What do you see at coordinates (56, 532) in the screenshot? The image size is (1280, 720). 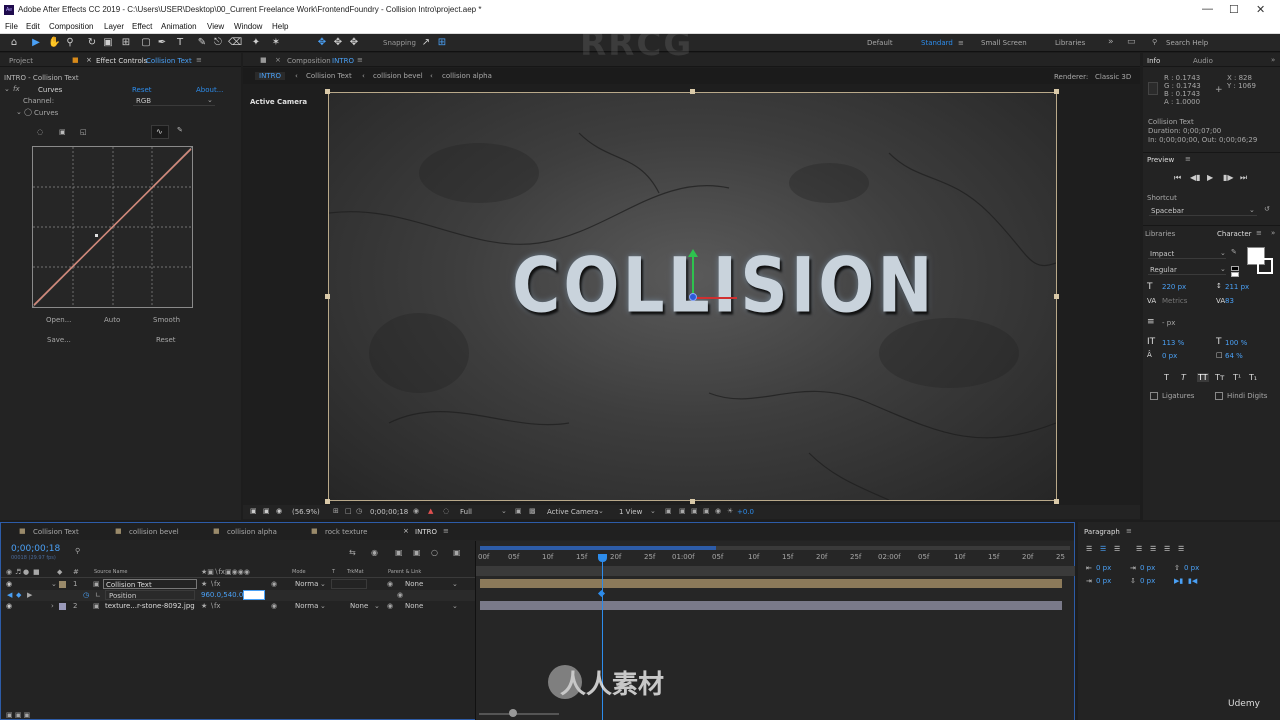 I see `timeline-tab-collision-text: Collision Text` at bounding box center [56, 532].